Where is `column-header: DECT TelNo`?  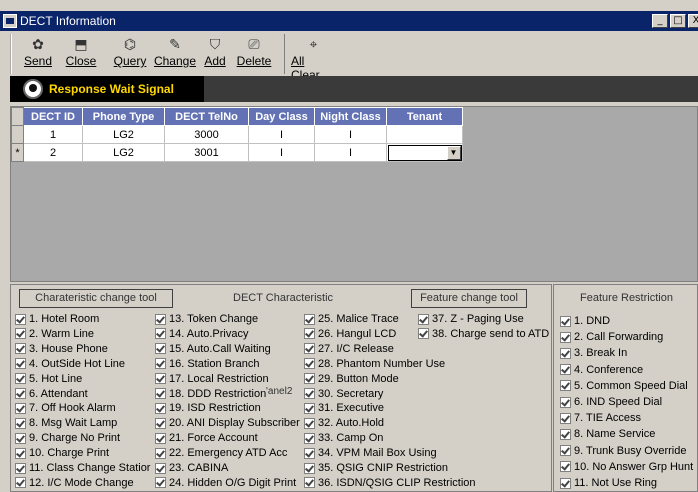 column-header: DECT TelNo is located at coordinates (206, 116).